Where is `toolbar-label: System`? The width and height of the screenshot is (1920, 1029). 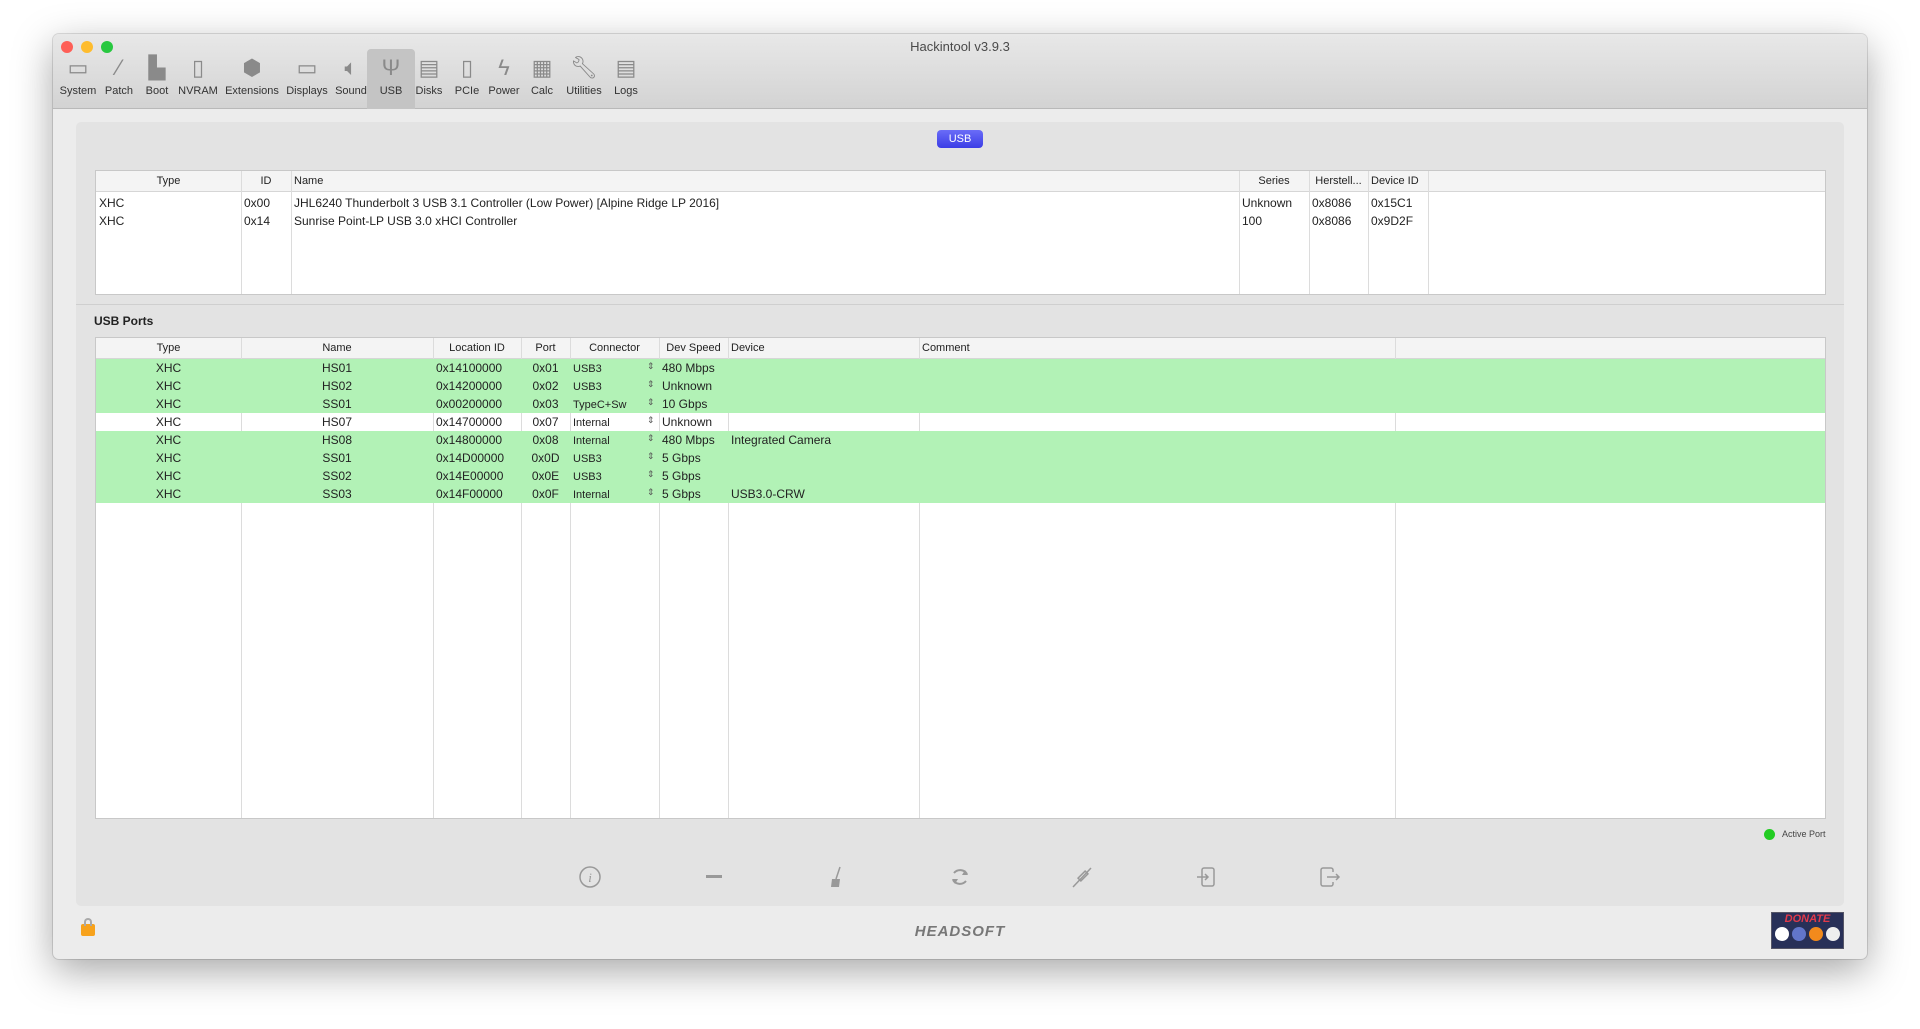 toolbar-label: System is located at coordinates (78, 91).